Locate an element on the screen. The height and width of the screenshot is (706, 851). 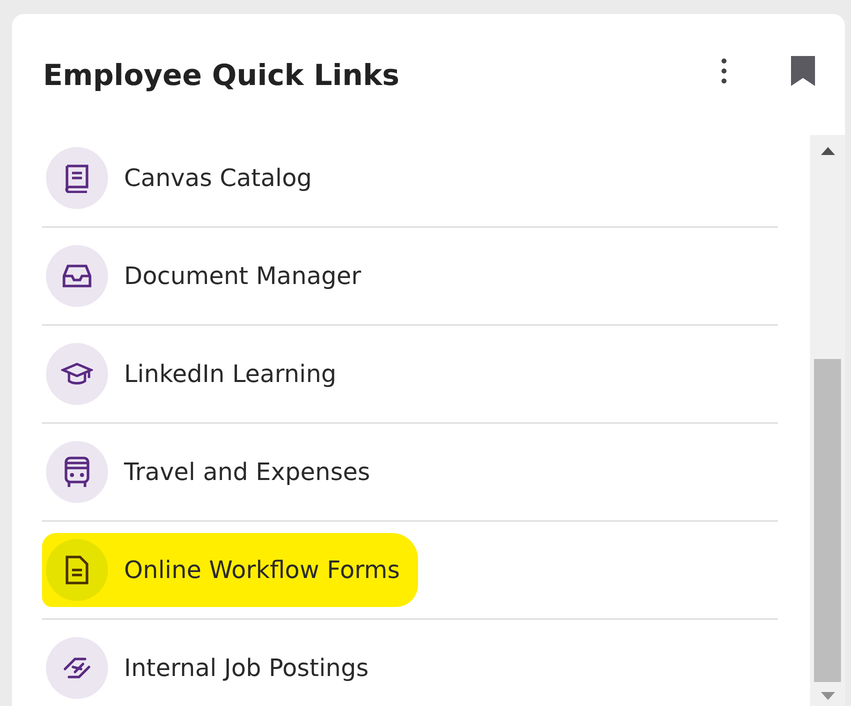
inbox-tray-icon is located at coordinates (77, 276).